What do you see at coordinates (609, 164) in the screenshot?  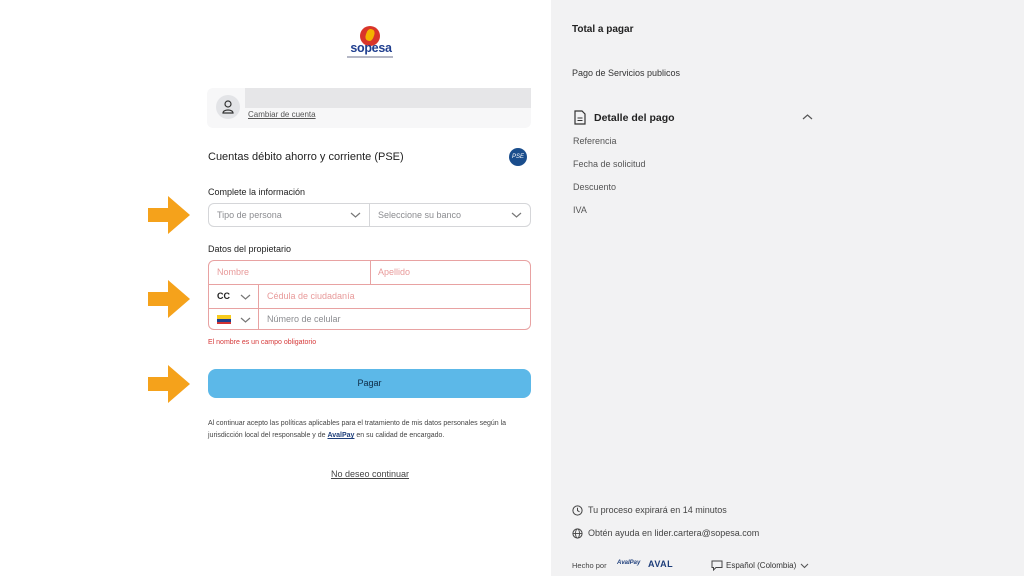 I see `detail-item-request-date: Fecha de solicitud` at bounding box center [609, 164].